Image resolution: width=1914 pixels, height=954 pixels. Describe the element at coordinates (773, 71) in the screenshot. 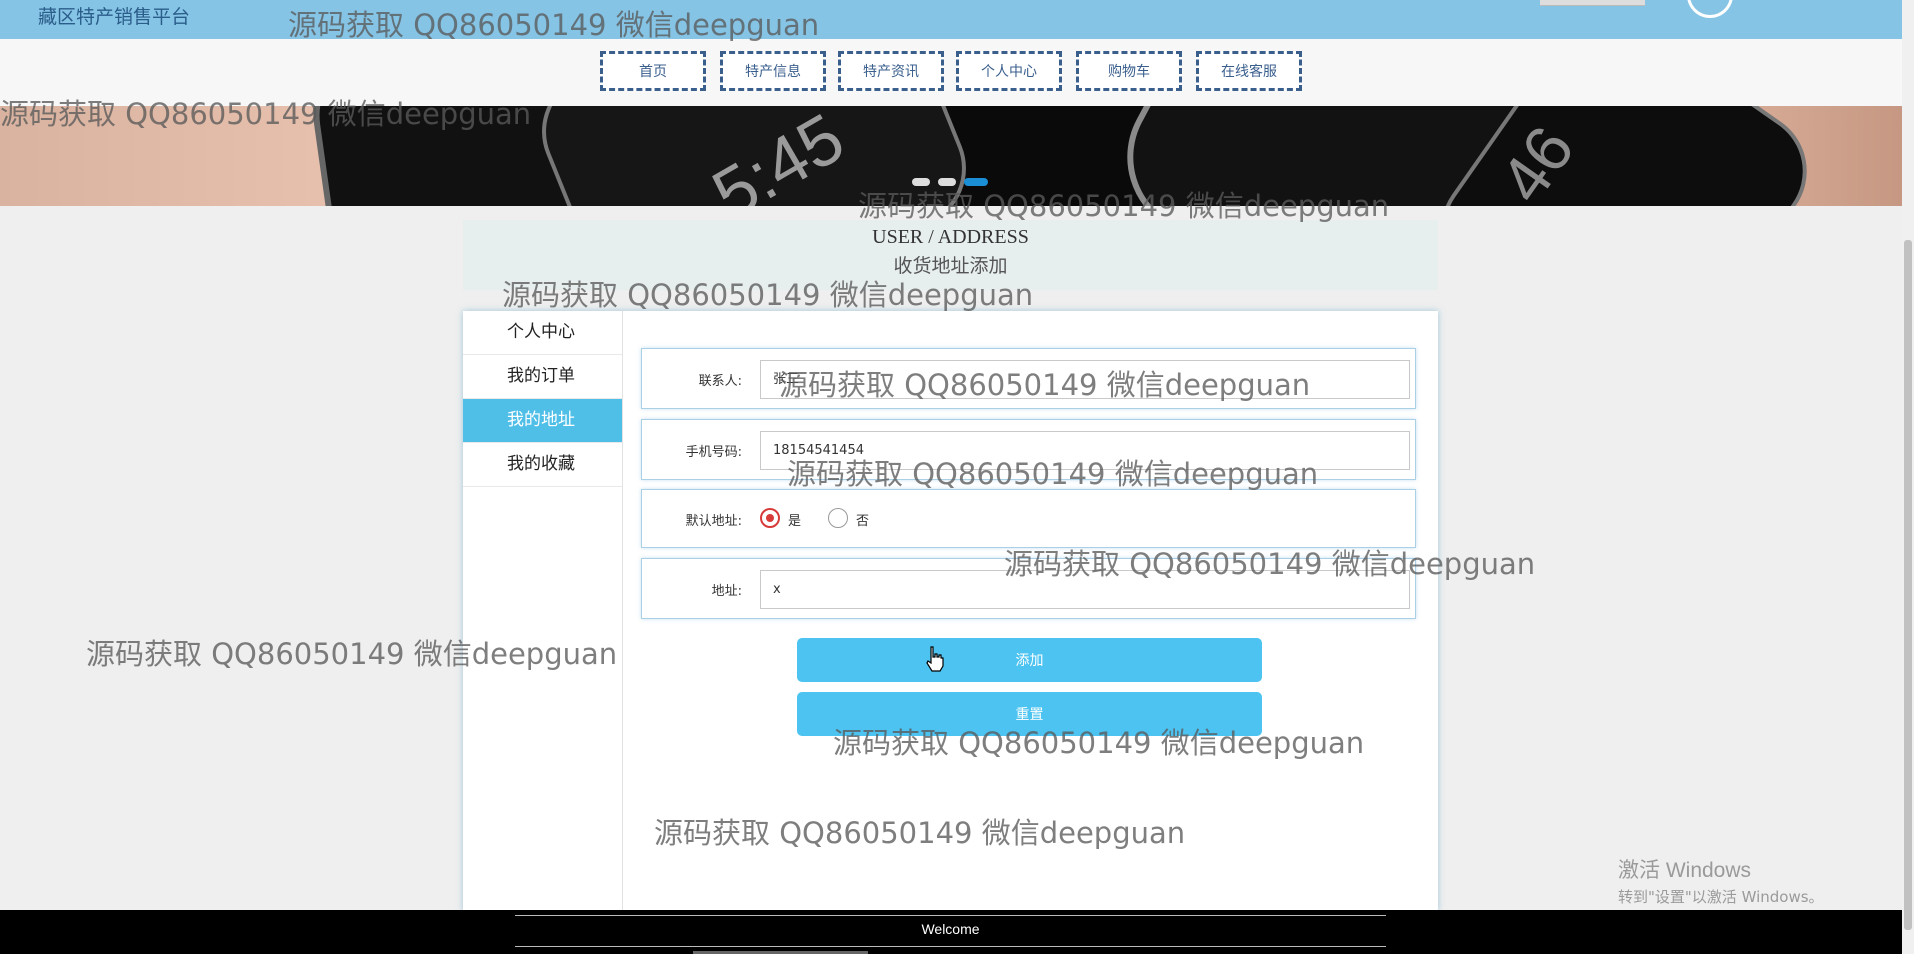

I see `nav-products: 特产信息` at that location.